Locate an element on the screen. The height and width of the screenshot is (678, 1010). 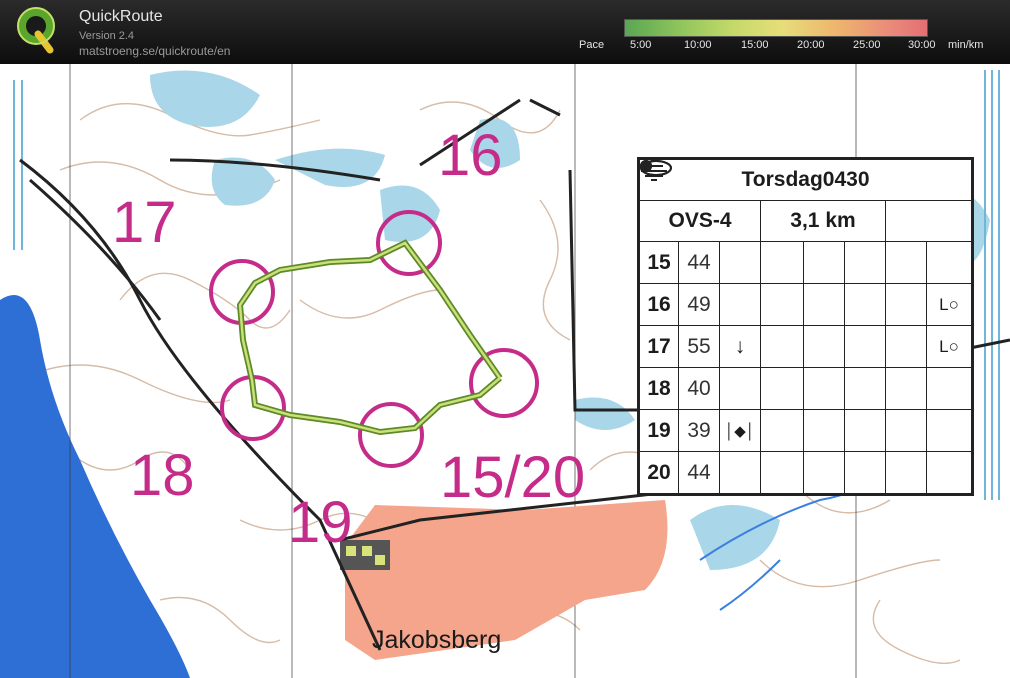
description-row: 19 39 │◆│ is located at coordinates (805, 306).